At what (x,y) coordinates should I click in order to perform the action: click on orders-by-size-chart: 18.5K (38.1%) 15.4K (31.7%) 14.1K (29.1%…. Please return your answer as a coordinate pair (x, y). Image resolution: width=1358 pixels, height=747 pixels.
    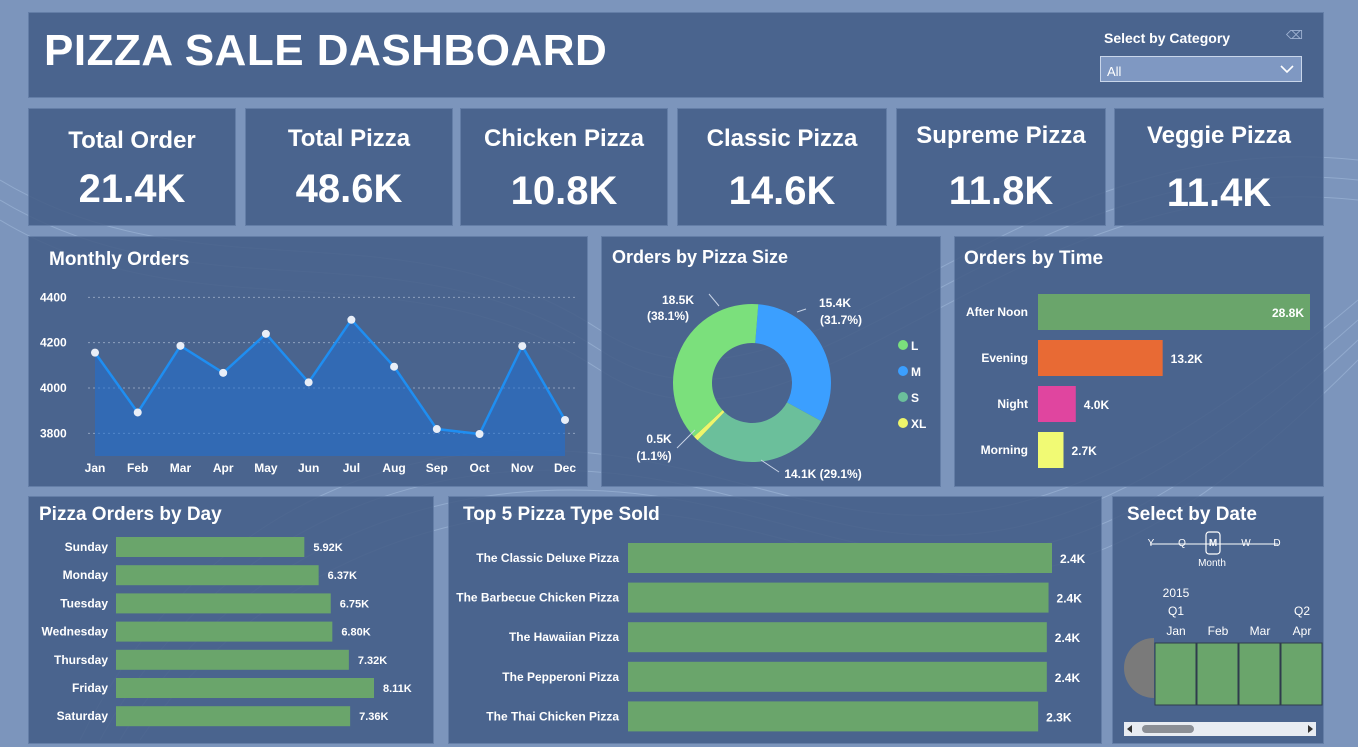
    Looking at the image, I should click on (781, 387).